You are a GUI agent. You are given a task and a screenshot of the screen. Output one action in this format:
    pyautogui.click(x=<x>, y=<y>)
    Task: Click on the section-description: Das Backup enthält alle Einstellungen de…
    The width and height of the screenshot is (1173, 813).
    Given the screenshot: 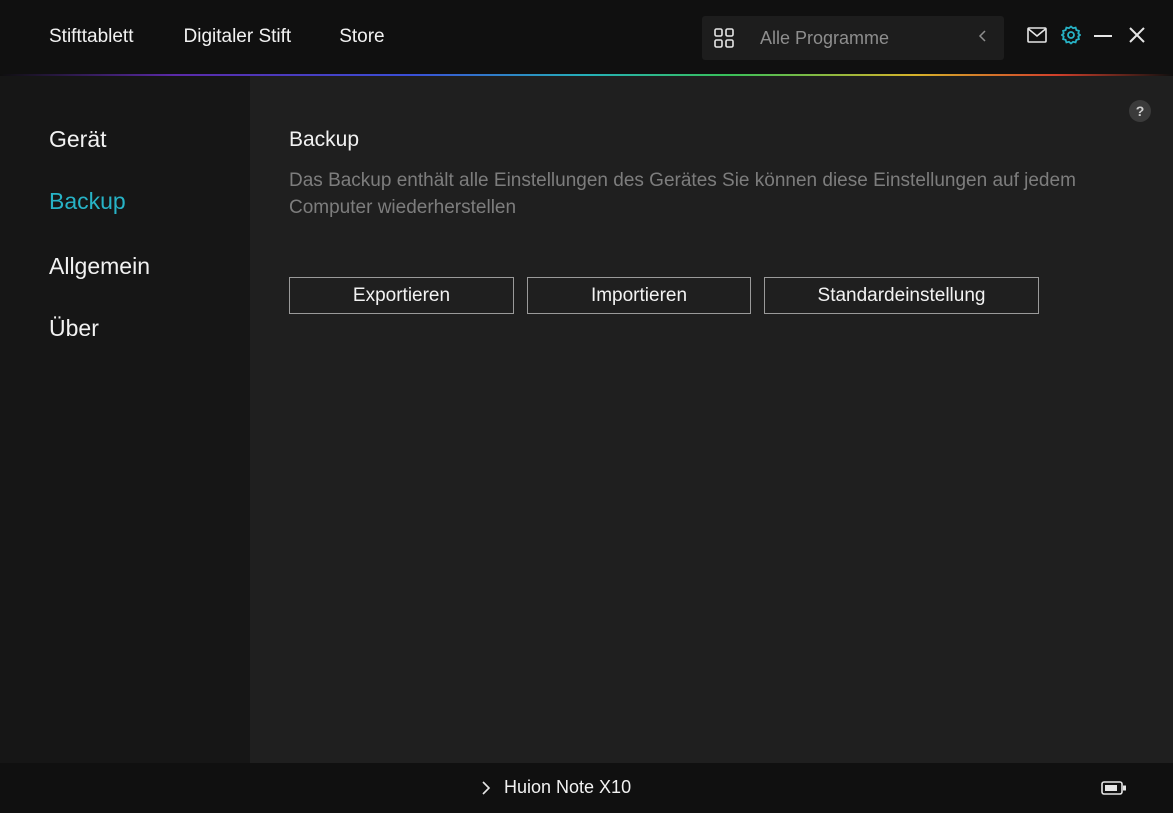 What is the action you would take?
    pyautogui.click(x=682, y=194)
    